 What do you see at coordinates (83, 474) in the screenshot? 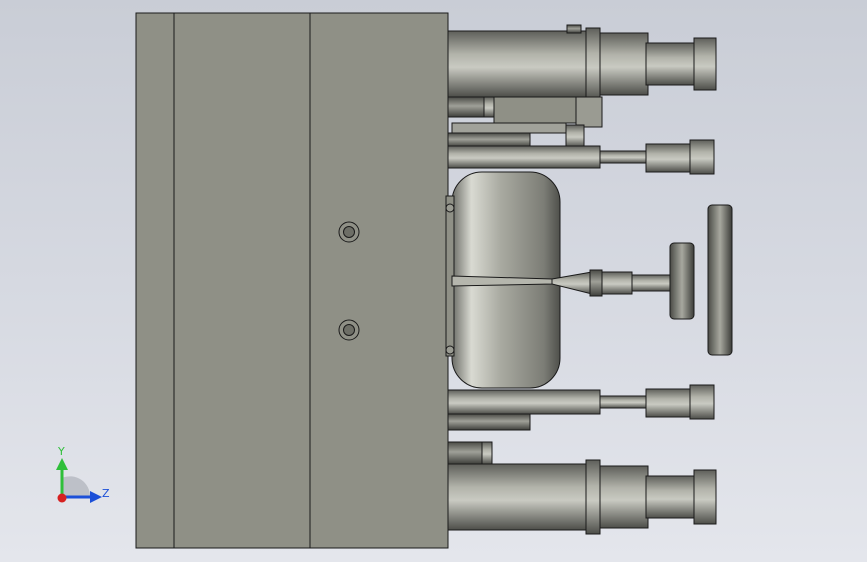
I see `reference-triad: Y Z` at bounding box center [83, 474].